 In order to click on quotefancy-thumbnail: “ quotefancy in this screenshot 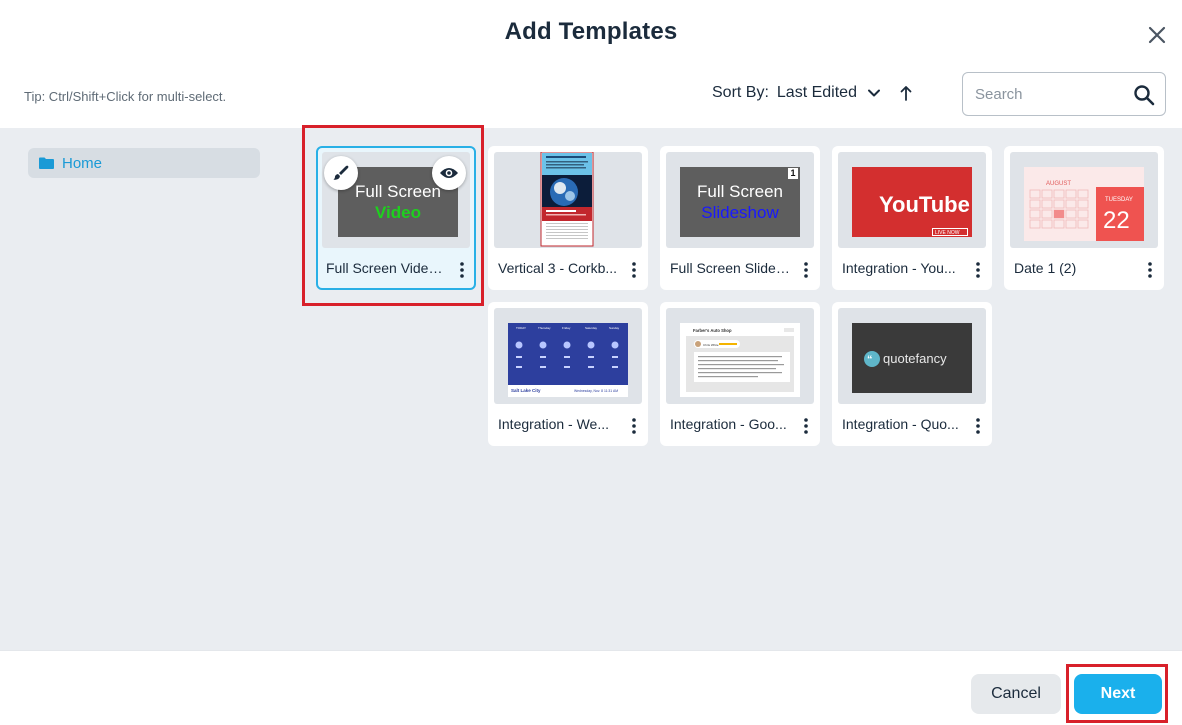, I will do `click(912, 358)`.